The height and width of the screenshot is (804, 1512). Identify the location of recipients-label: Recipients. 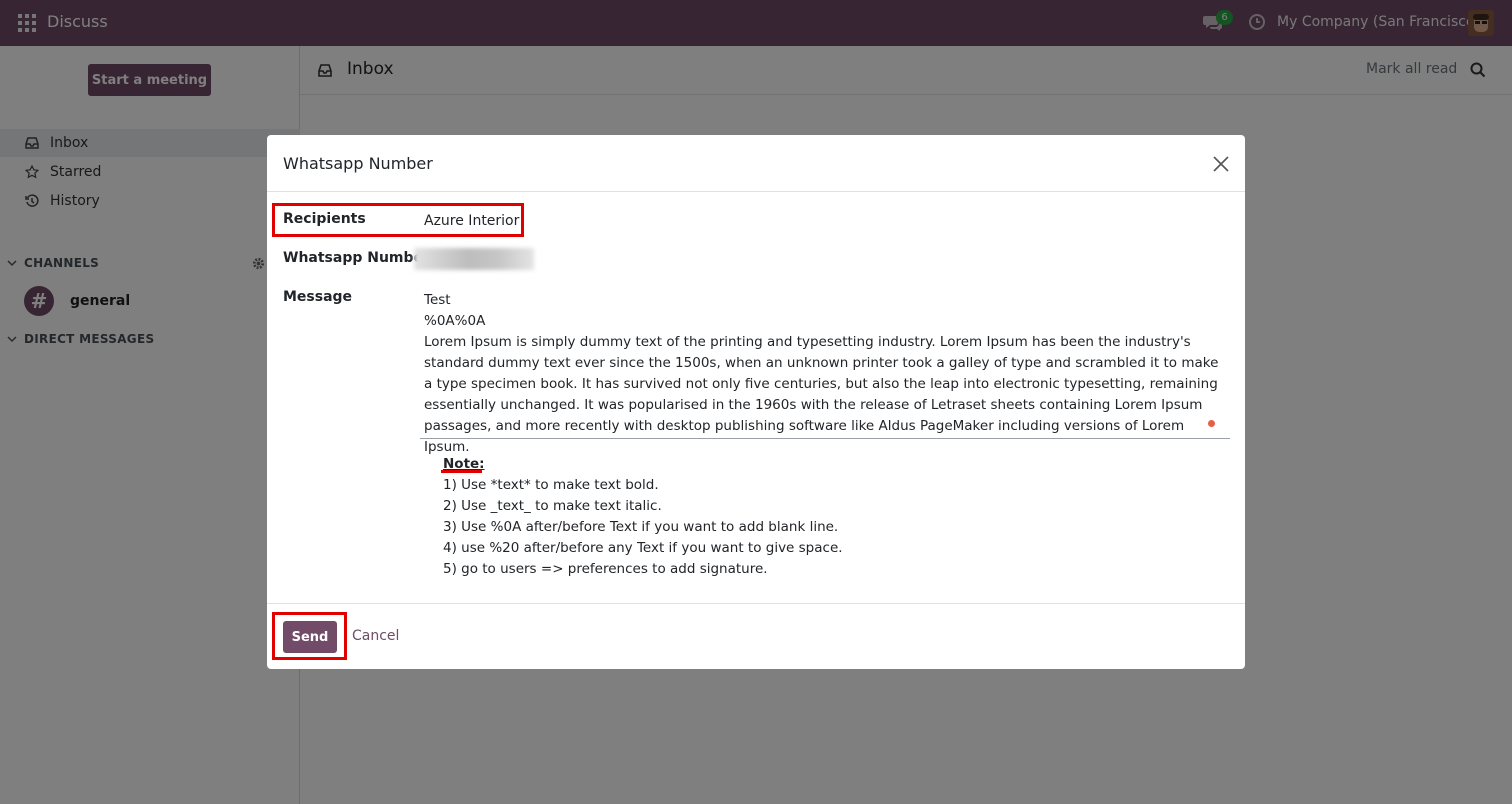
(324, 219).